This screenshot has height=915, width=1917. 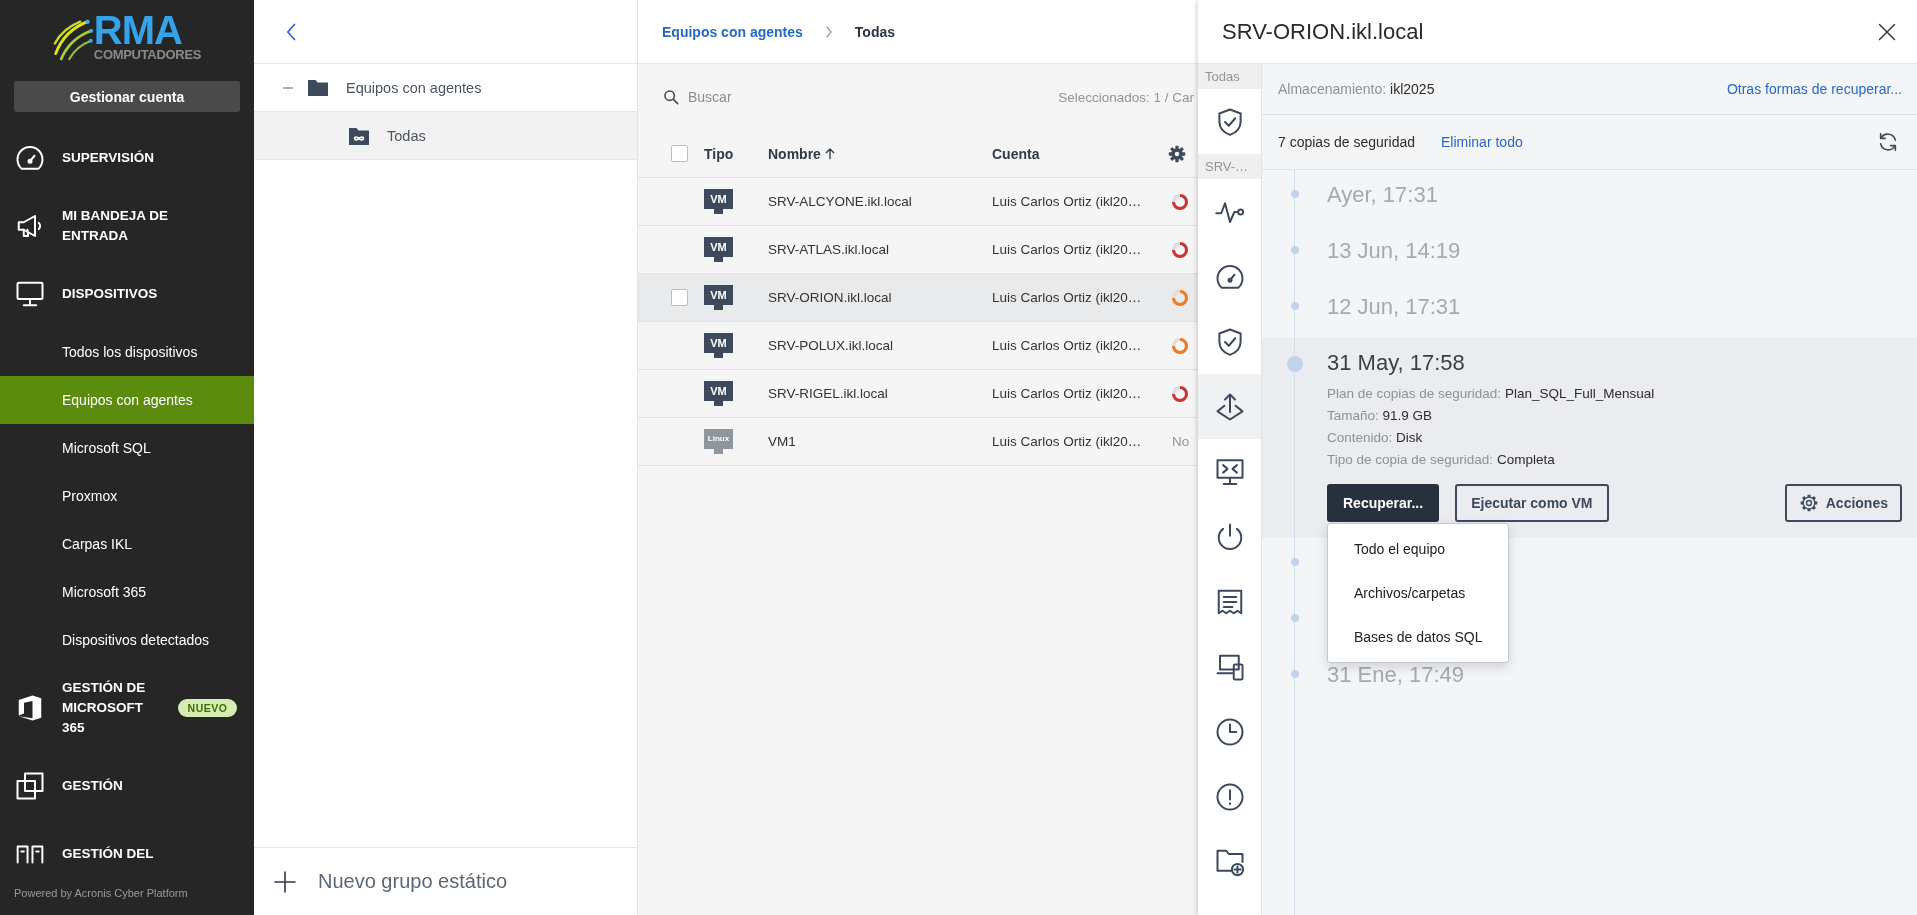 What do you see at coordinates (127, 592) in the screenshot?
I see `nav-item: Microsoft 365` at bounding box center [127, 592].